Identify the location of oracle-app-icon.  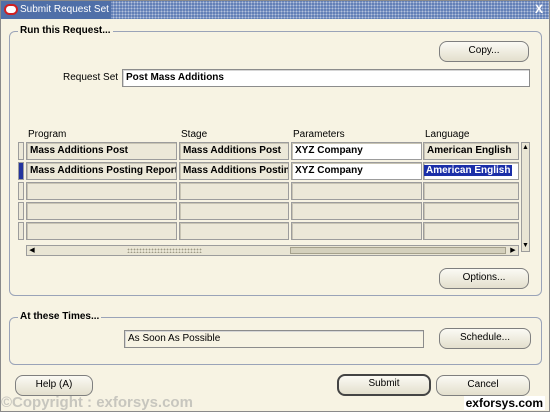
(11, 9).